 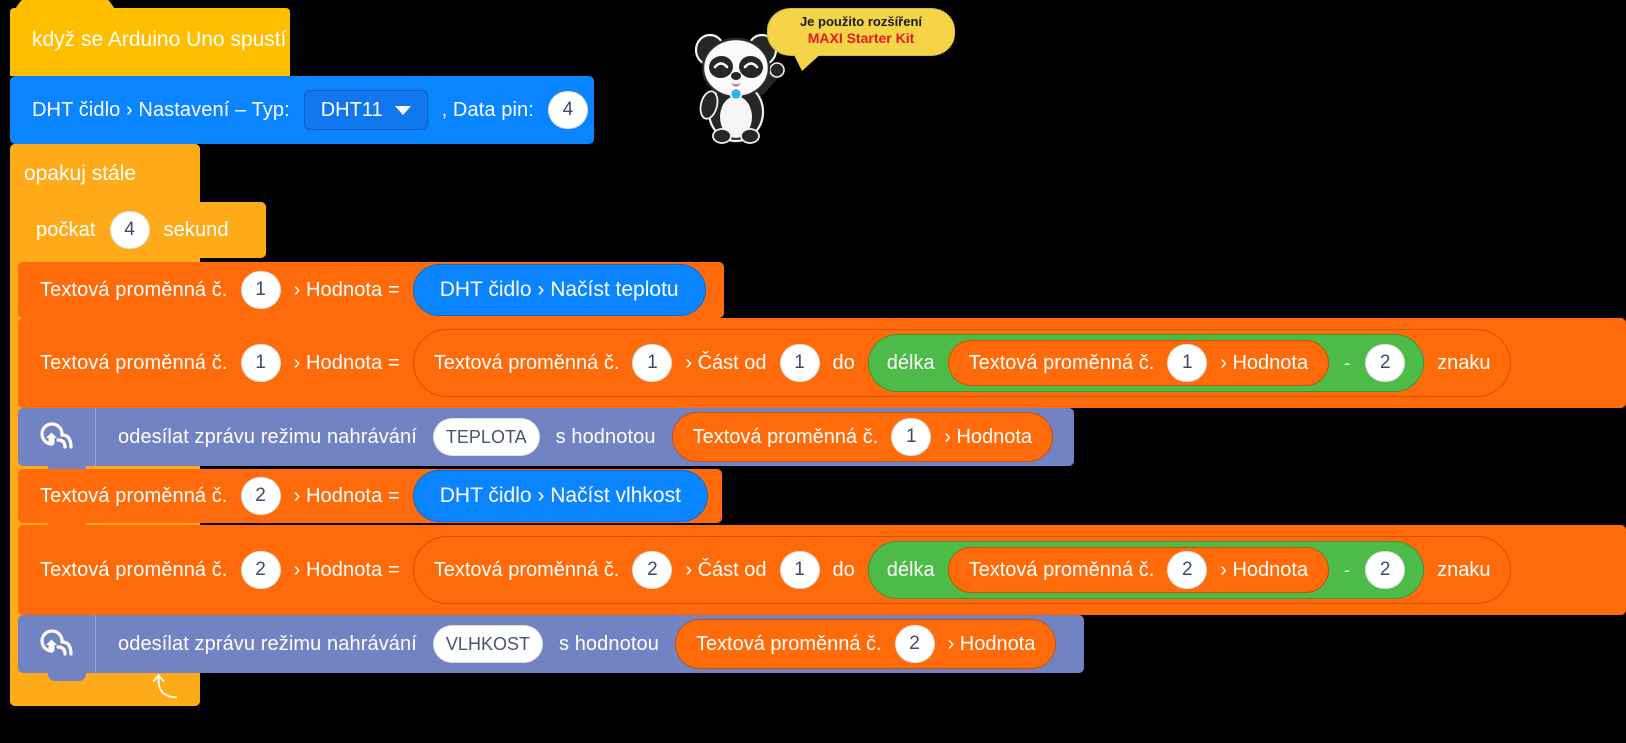 What do you see at coordinates (726, 569) in the screenshot?
I see `substring-hum-part-from-label: › Část od` at bounding box center [726, 569].